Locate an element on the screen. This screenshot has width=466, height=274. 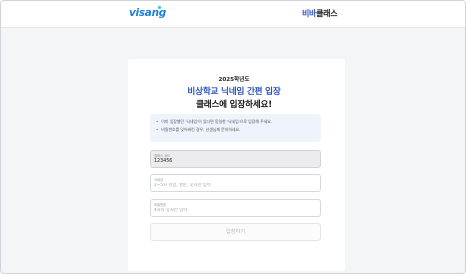
nickname-field: 닉네임 is located at coordinates (235, 183).